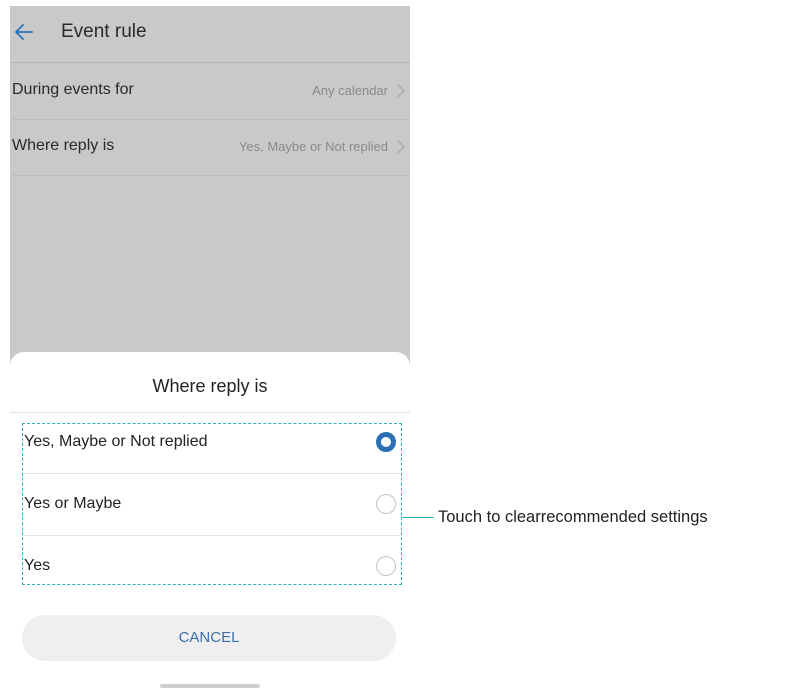  Describe the element at coordinates (73, 89) in the screenshot. I see `setting-label: During events for` at that location.